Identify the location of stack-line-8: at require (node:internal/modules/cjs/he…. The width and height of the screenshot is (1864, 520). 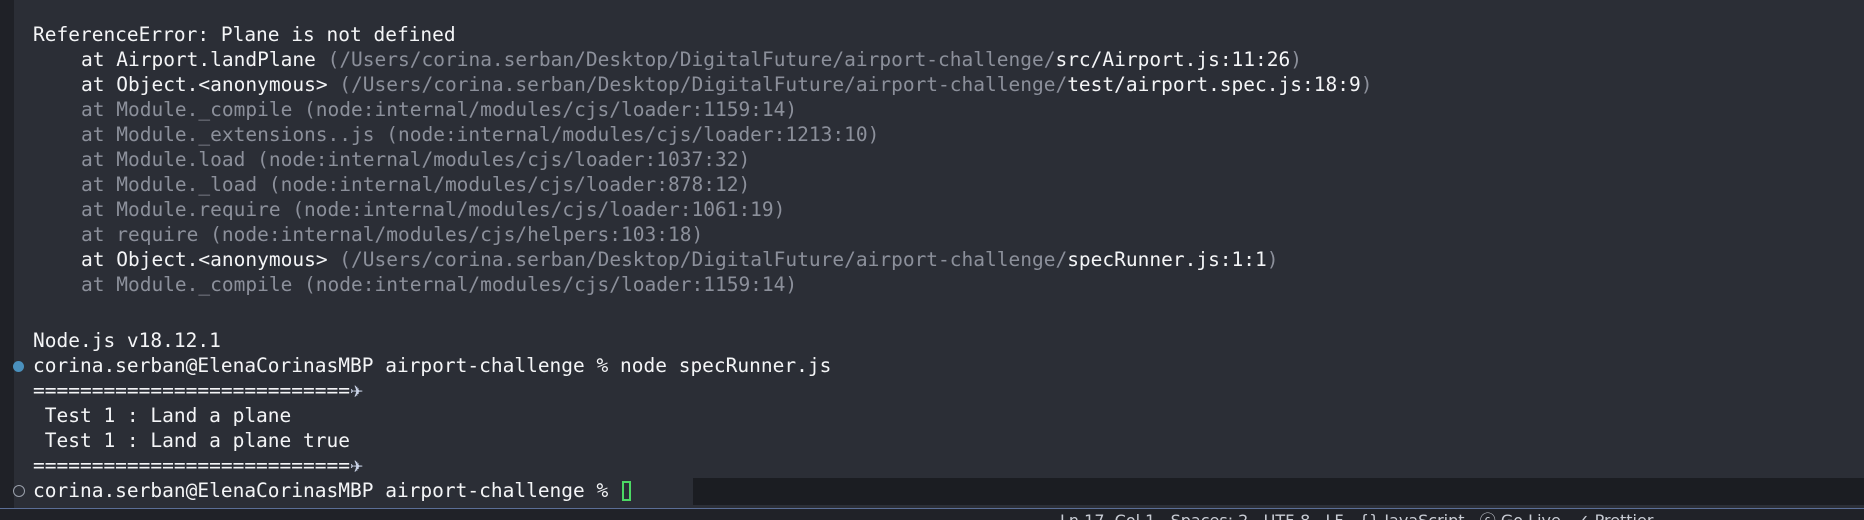
(392, 234).